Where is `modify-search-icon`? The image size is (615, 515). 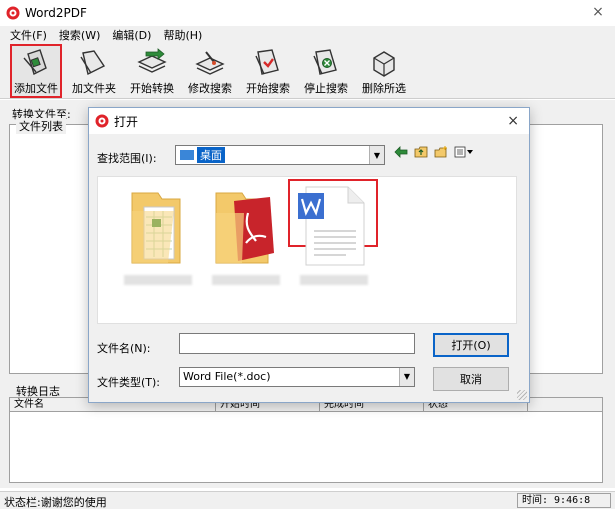 modify-search-icon is located at coordinates (210, 63).